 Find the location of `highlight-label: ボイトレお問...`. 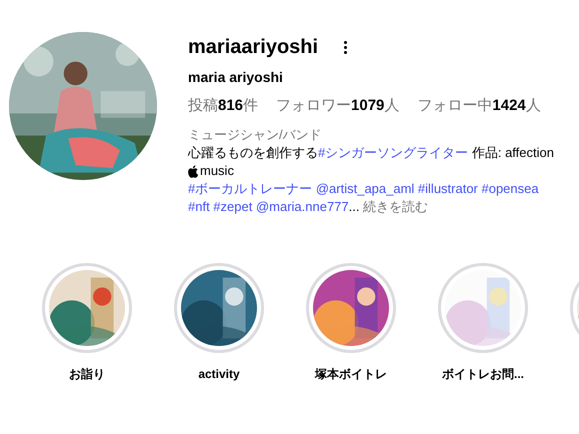

highlight-label: ボイトレお問... is located at coordinates (483, 374).